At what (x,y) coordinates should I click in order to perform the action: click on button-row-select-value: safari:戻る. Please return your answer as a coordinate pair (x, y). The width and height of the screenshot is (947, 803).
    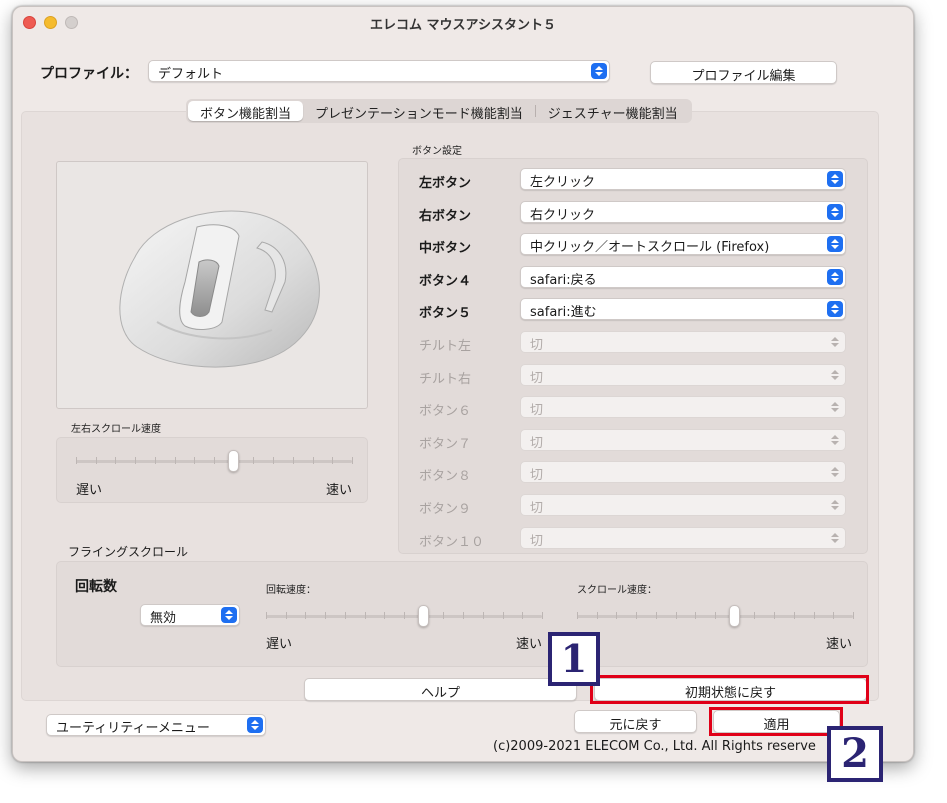
    Looking at the image, I should click on (563, 280).